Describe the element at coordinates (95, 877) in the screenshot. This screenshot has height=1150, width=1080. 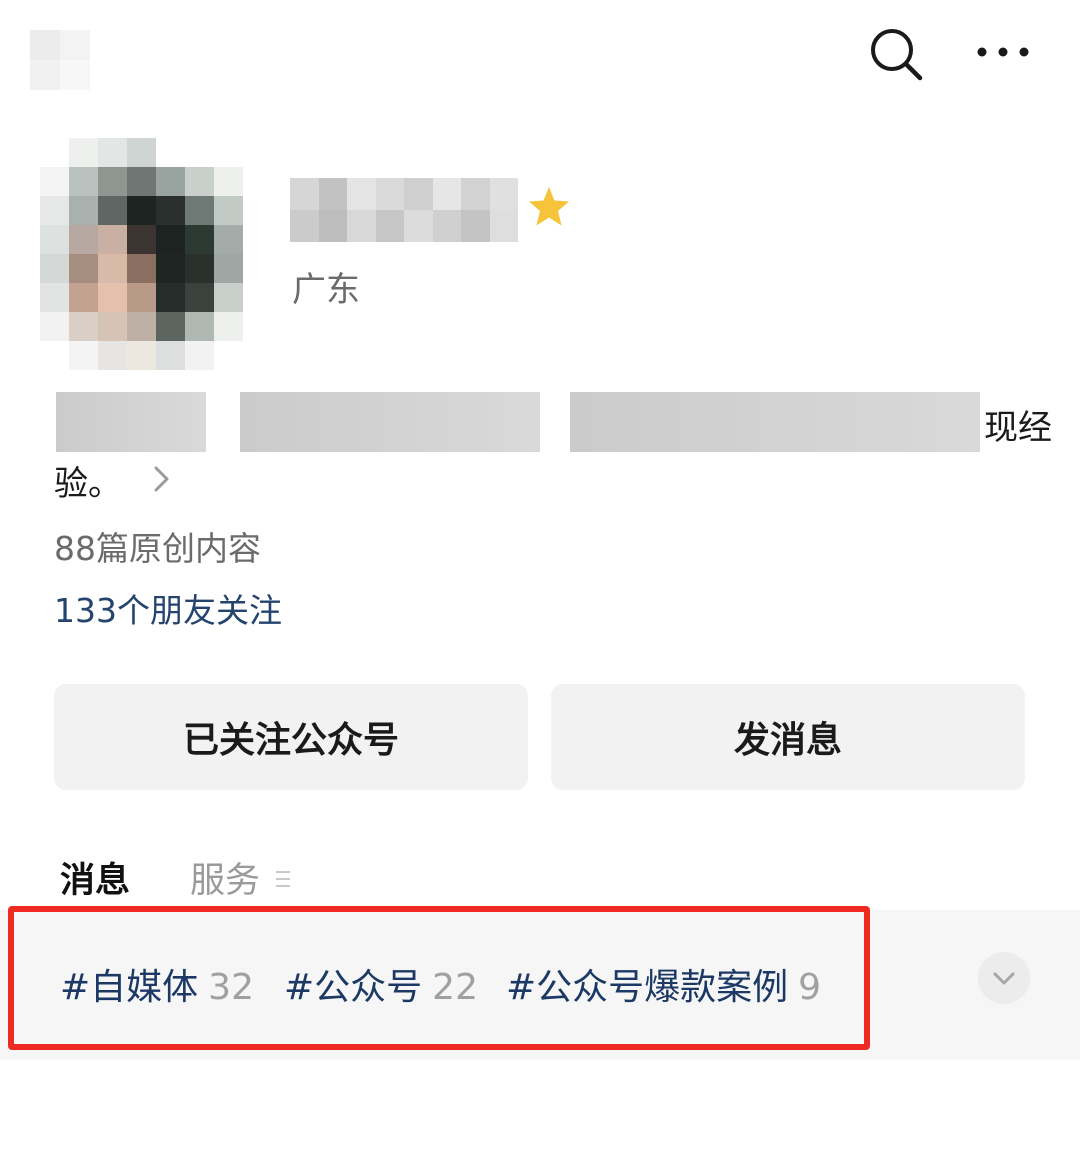
I see `tab-messages: 消息` at that location.